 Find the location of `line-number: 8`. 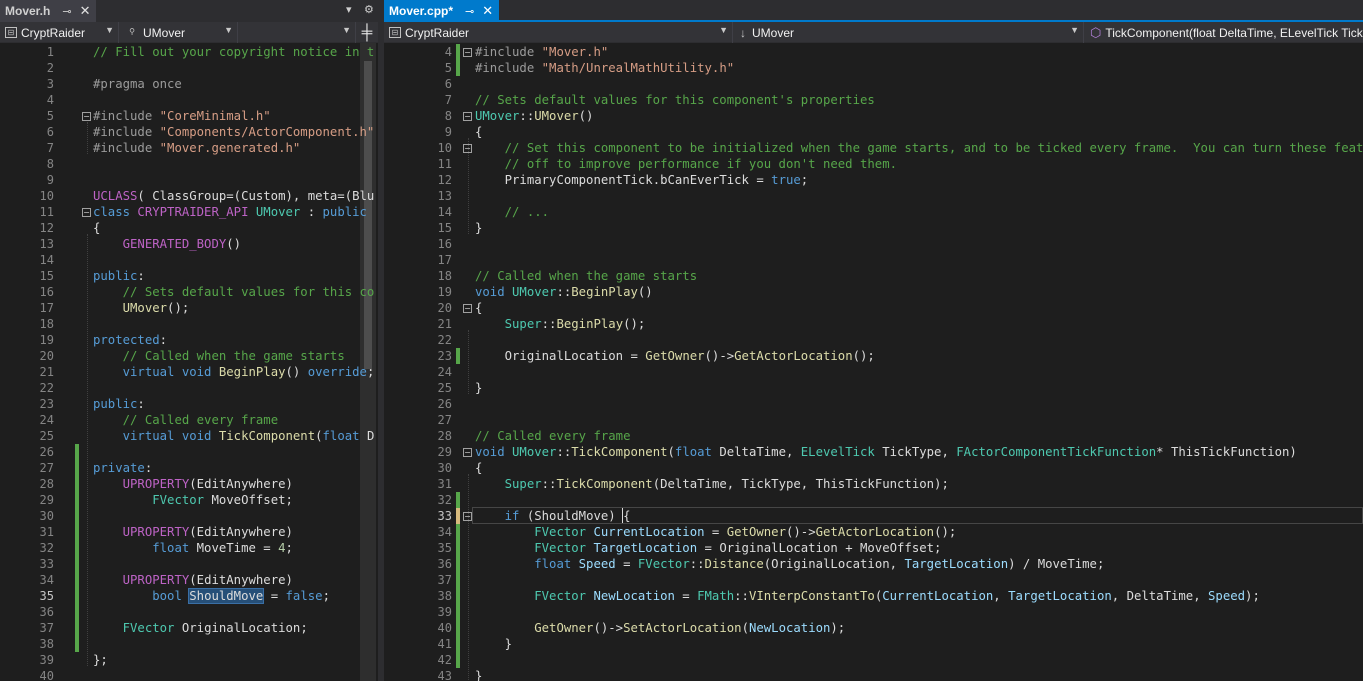

line-number: 8 is located at coordinates (448, 116).